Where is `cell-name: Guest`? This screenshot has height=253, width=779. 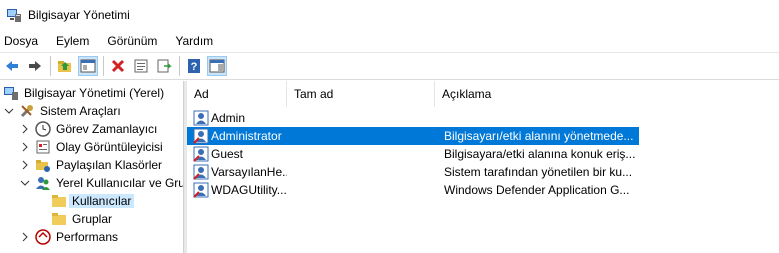 cell-name: Guest is located at coordinates (227, 154).